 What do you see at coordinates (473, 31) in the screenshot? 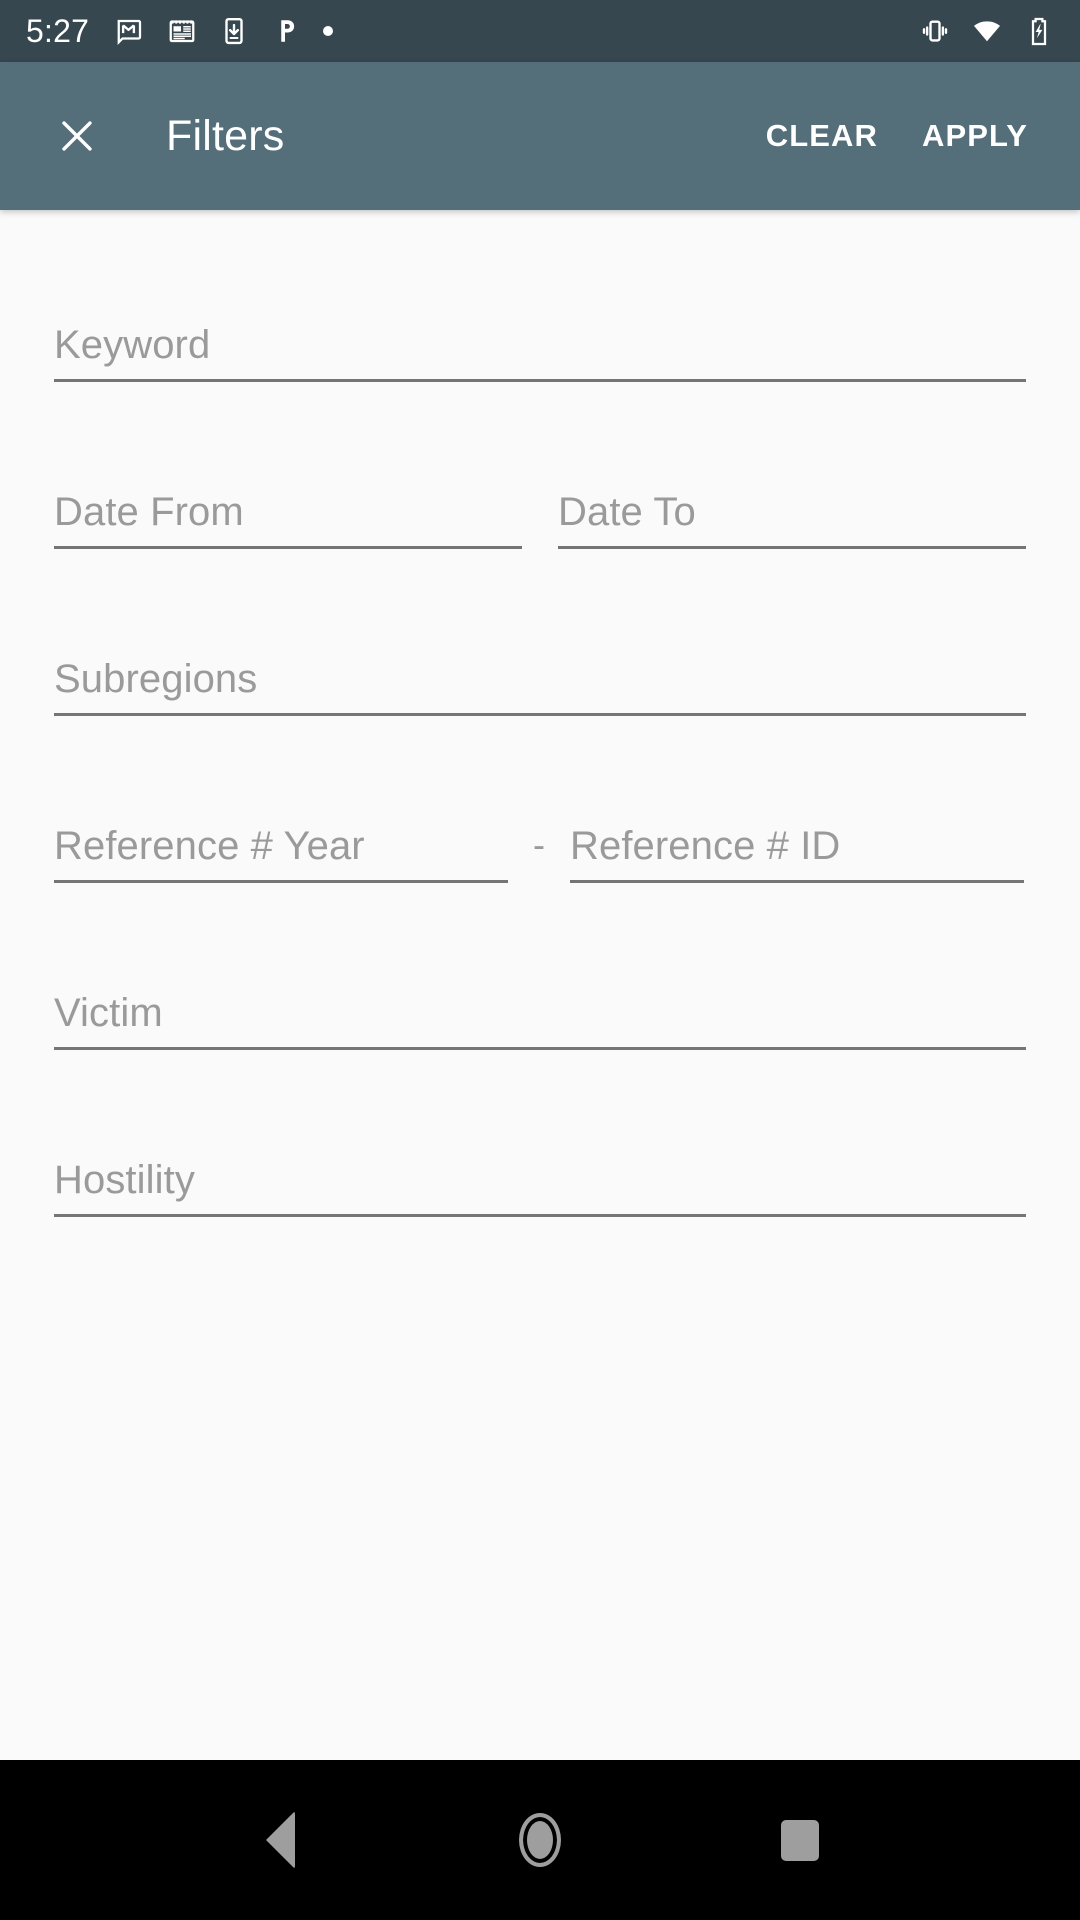
I see `status-bar-left: 5:27` at bounding box center [473, 31].